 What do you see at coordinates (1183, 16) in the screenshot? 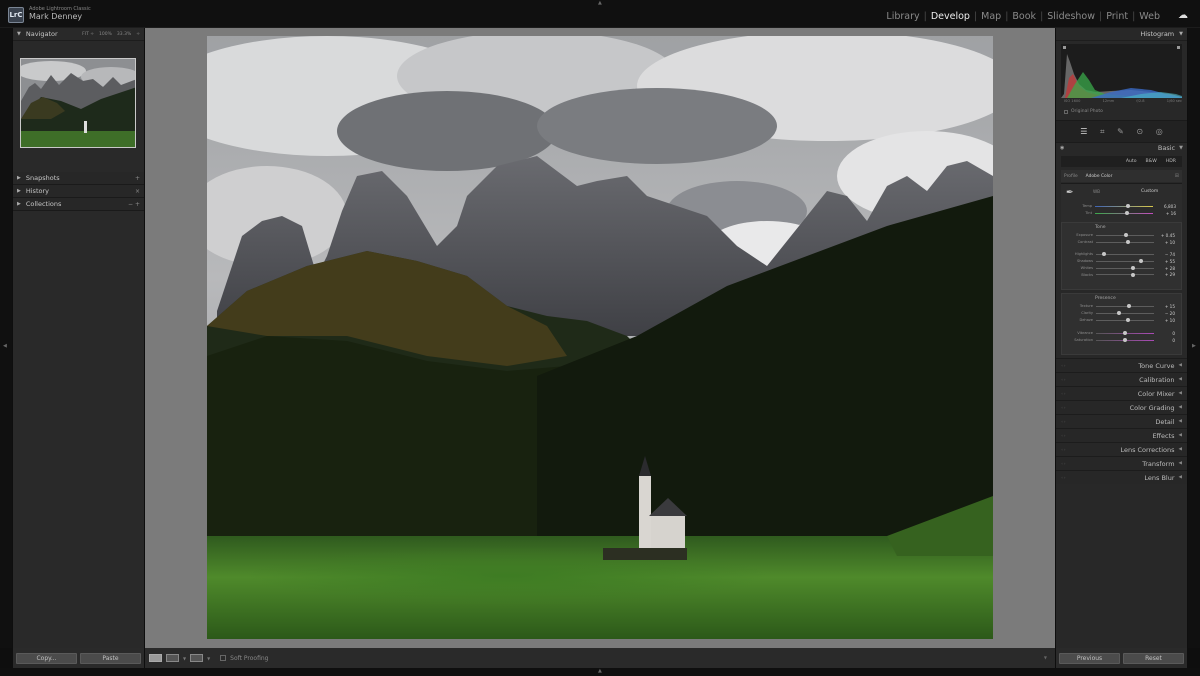
I see `cloud-icon: ☁` at bounding box center [1183, 16].